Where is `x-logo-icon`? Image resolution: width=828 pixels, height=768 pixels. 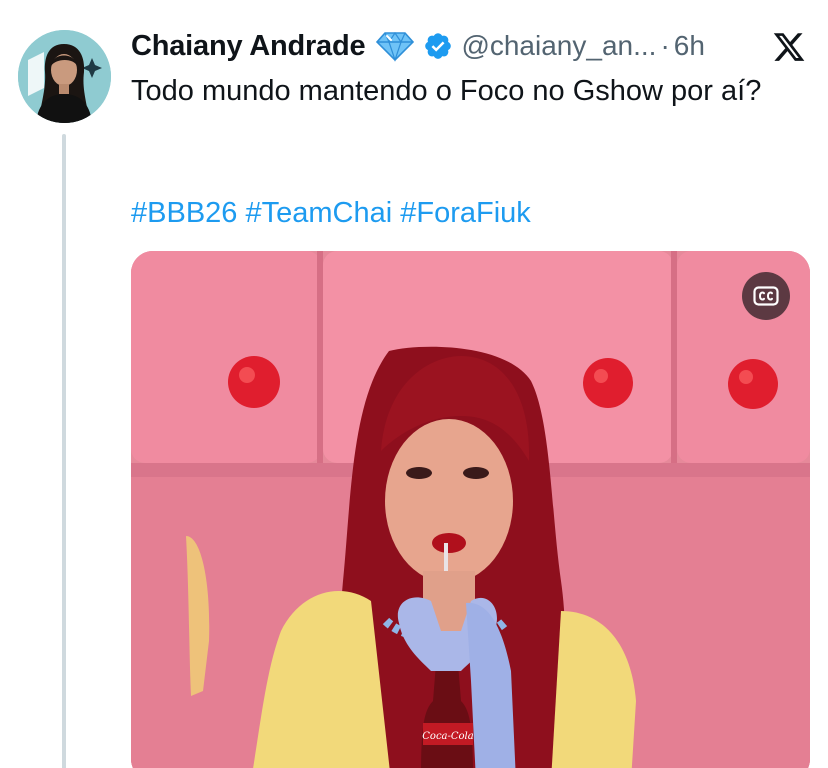 x-logo-icon is located at coordinates (789, 47).